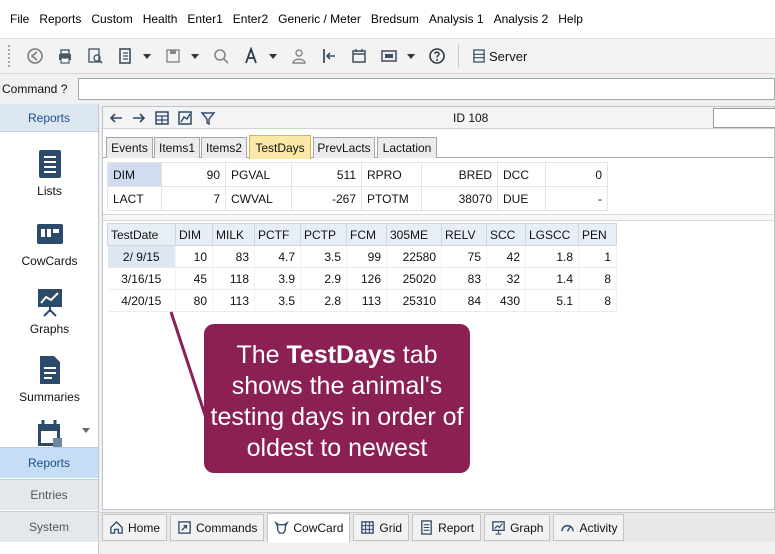  I want to click on command-input, so click(426, 88).